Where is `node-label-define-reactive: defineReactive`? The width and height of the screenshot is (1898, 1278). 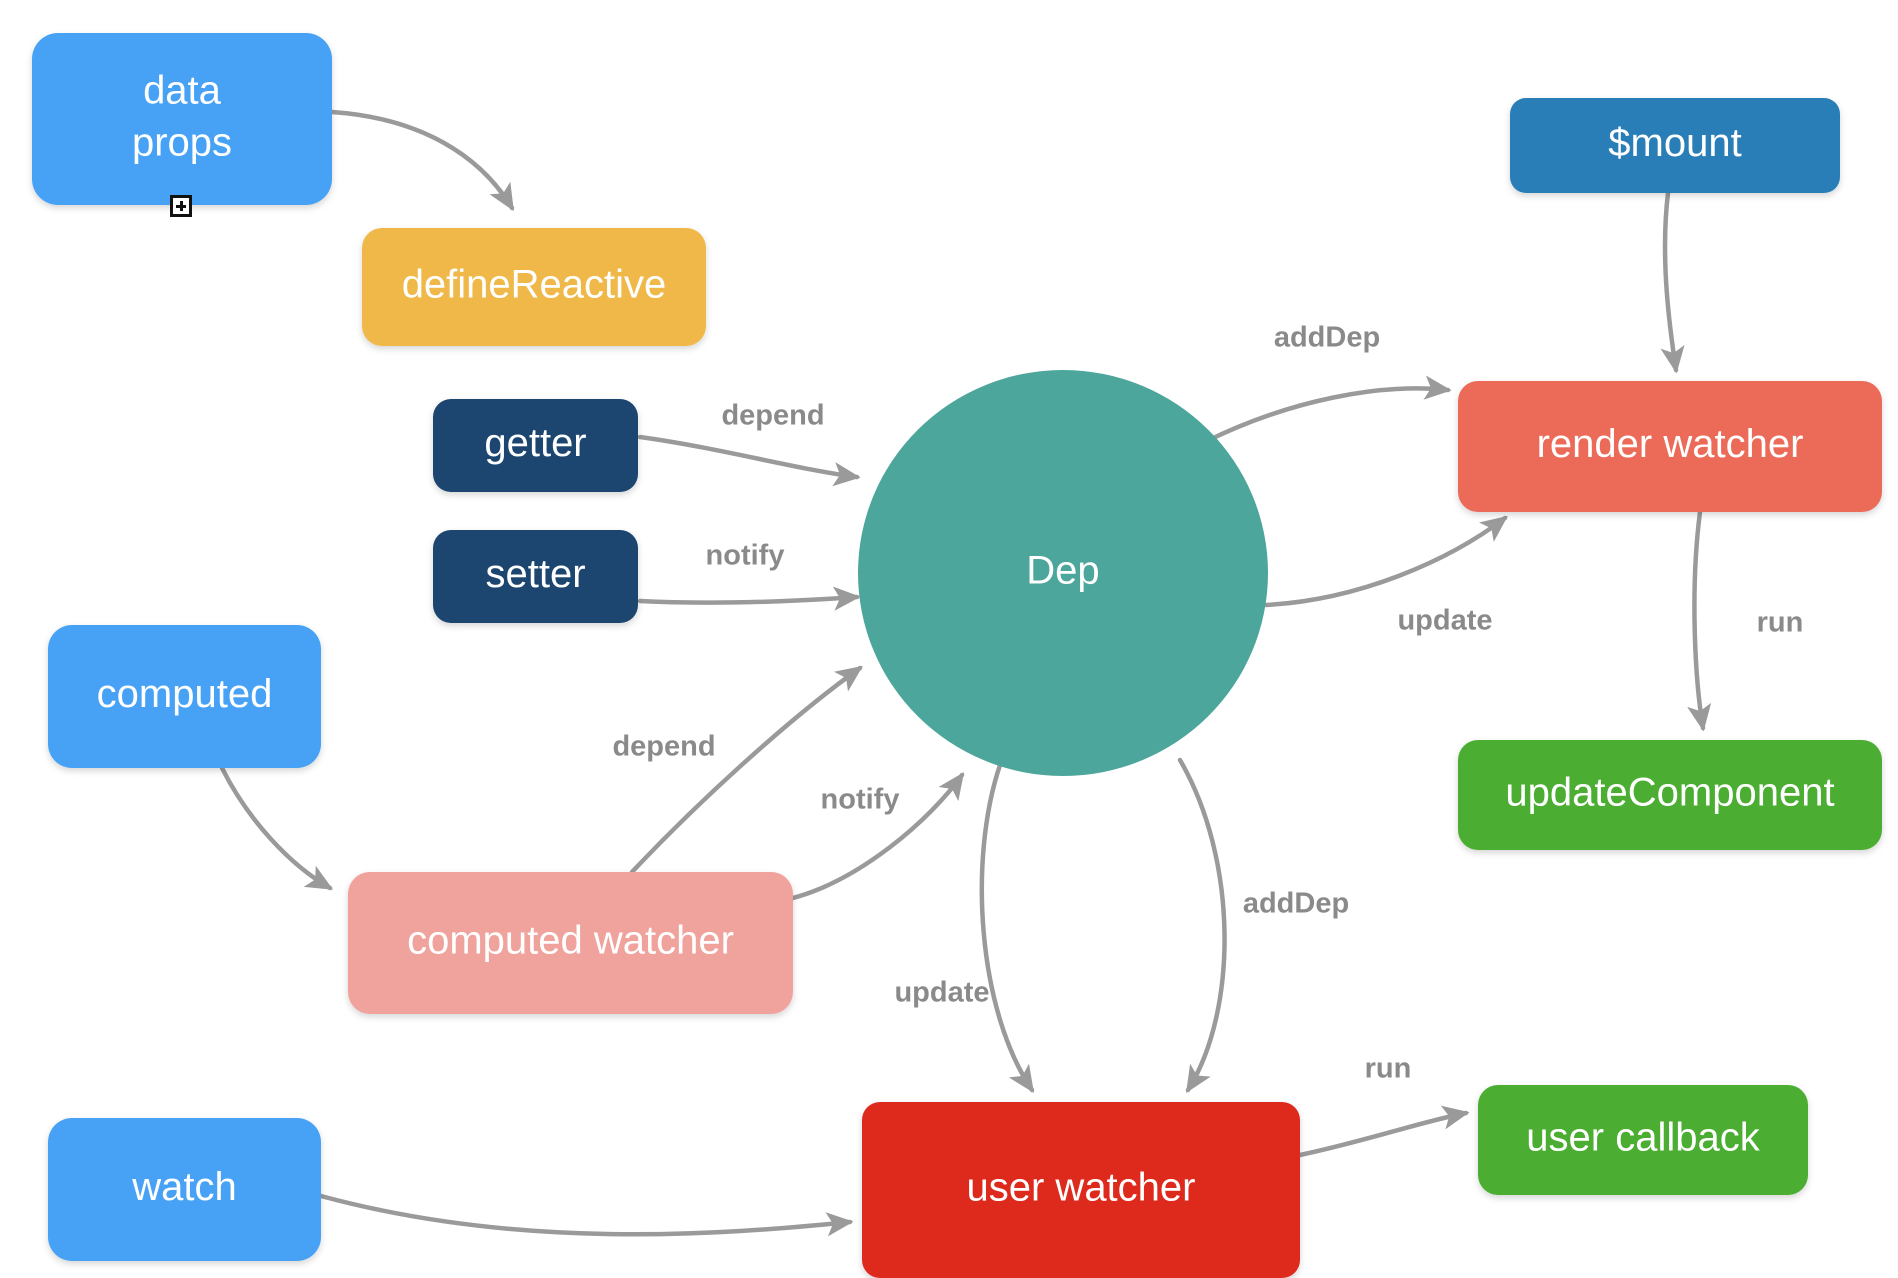
node-label-define-reactive: defineReactive is located at coordinates (534, 285).